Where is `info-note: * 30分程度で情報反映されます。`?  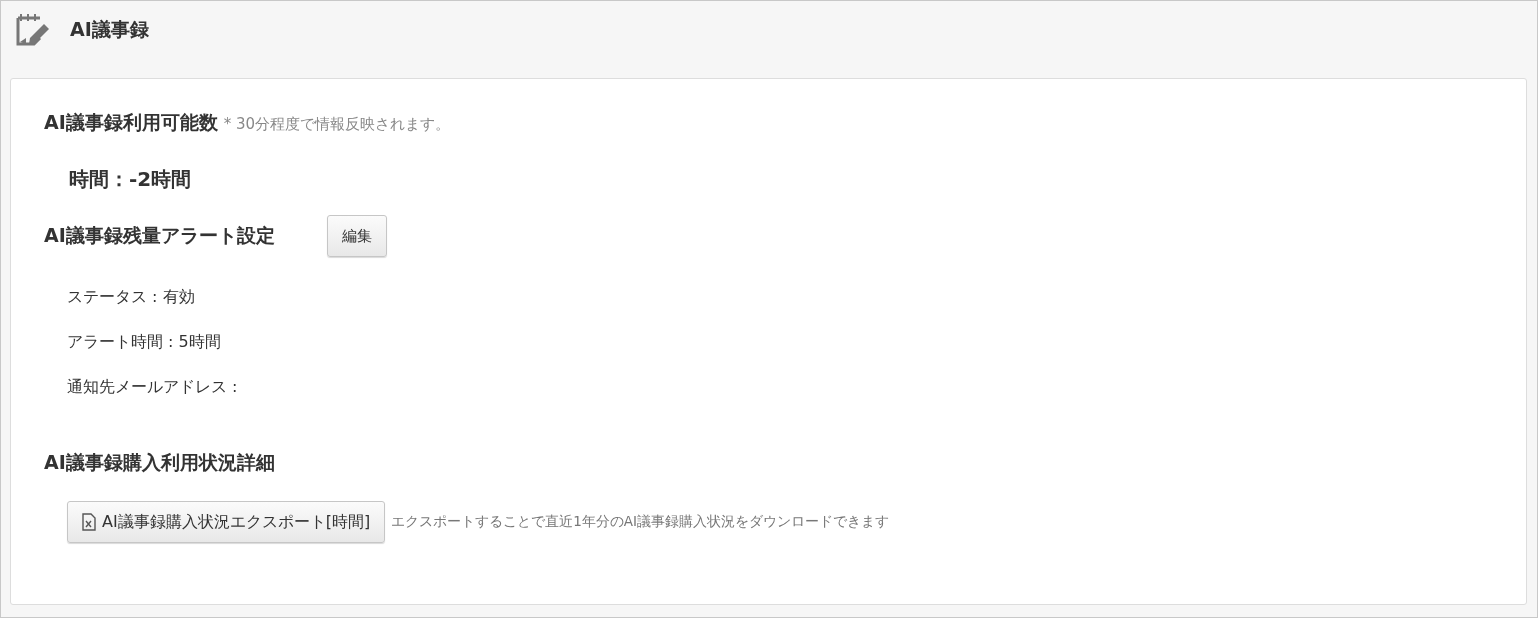
info-note: * 30分程度で情報反映されます。 is located at coordinates (337, 124).